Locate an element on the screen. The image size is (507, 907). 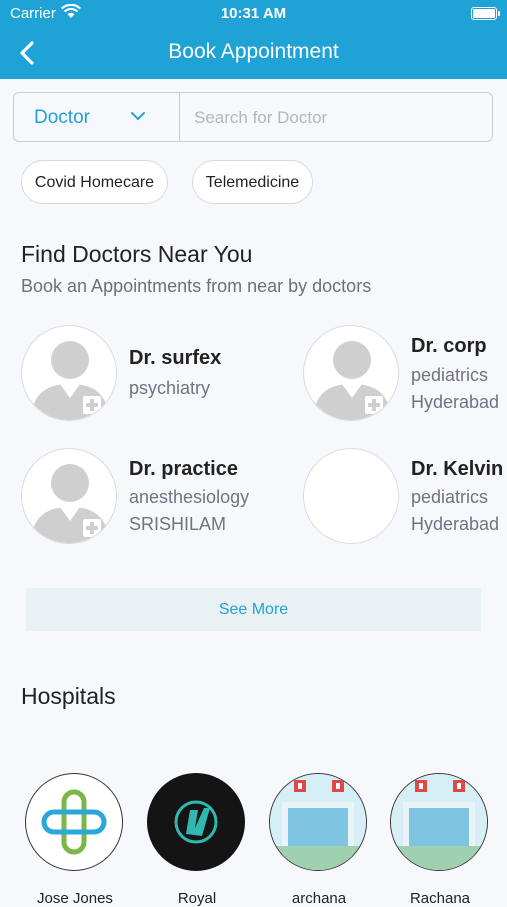
status-bar: Carrier 10:31 AM is located at coordinates (253, 14).